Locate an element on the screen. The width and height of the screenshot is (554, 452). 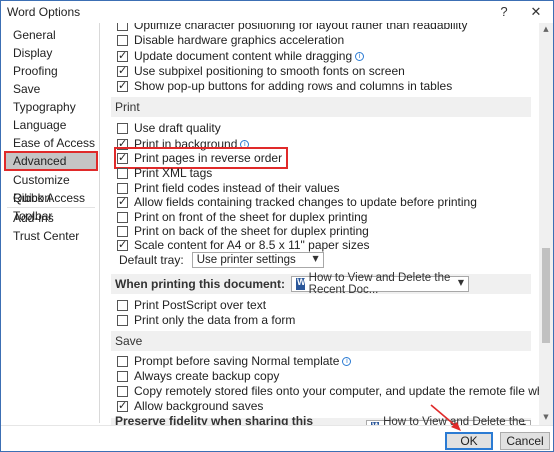
sidebar-item-general: General is located at coordinates (51, 35).